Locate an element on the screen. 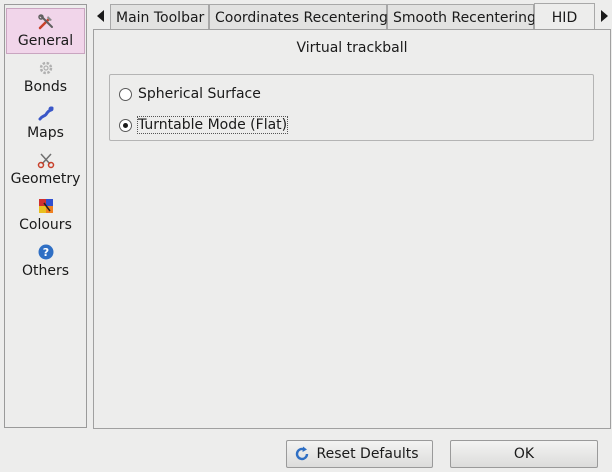  map-icon is located at coordinates (46, 114).